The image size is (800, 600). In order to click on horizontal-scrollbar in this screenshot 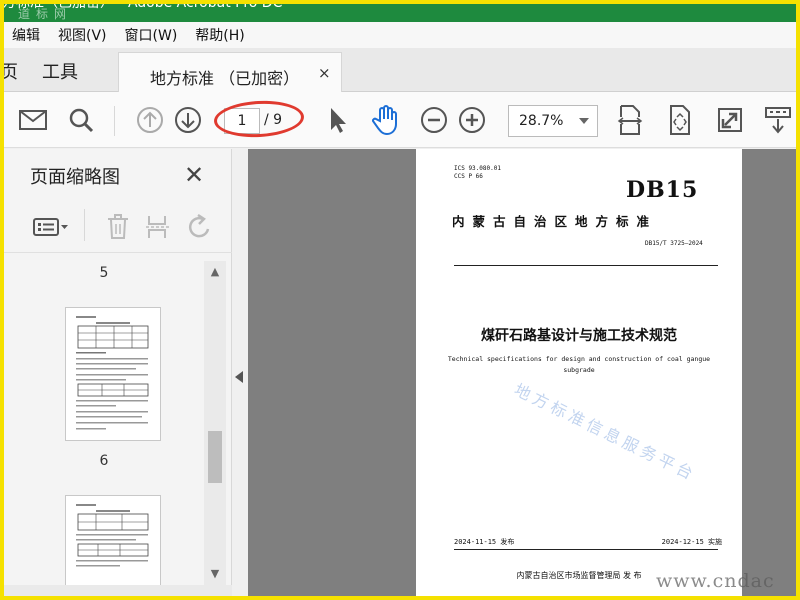, I will do `click(118, 592)`.